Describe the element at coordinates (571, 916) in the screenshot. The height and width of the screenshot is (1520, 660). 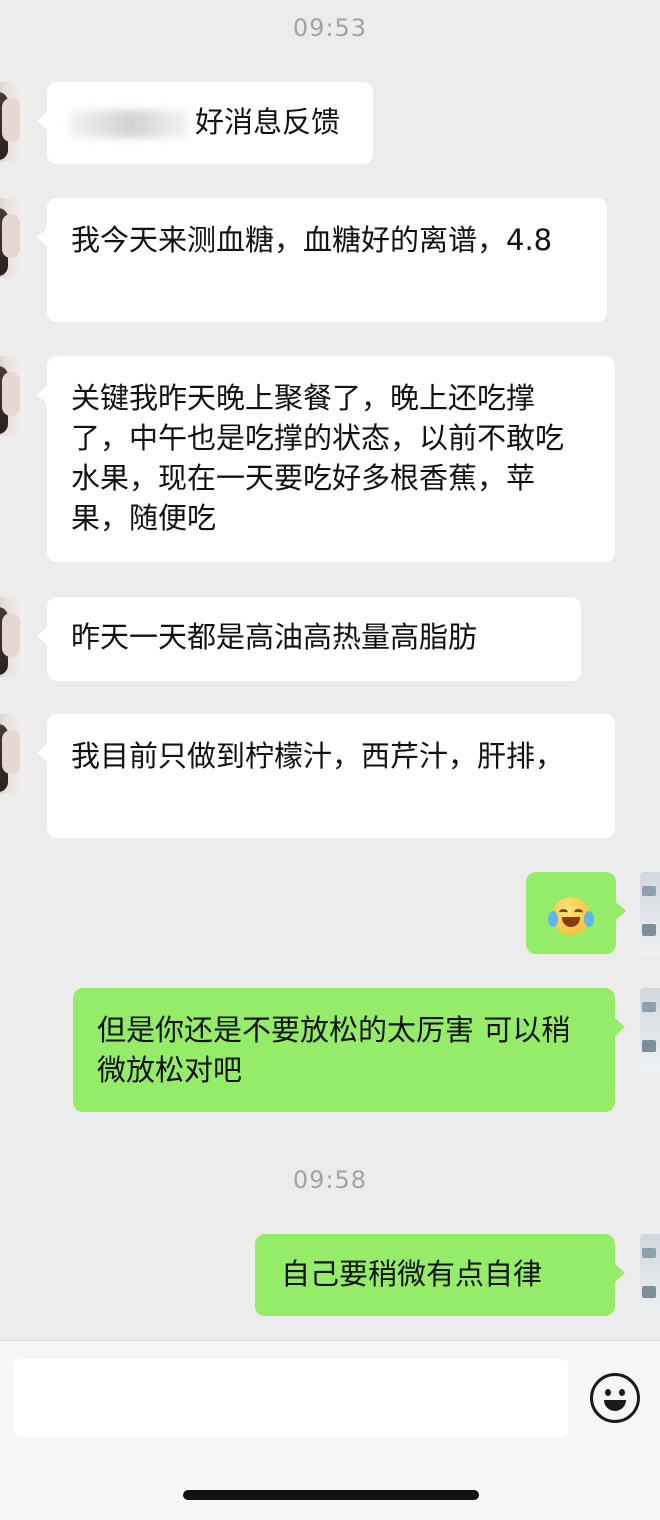
I see `crying-laughing-face-icon` at that location.